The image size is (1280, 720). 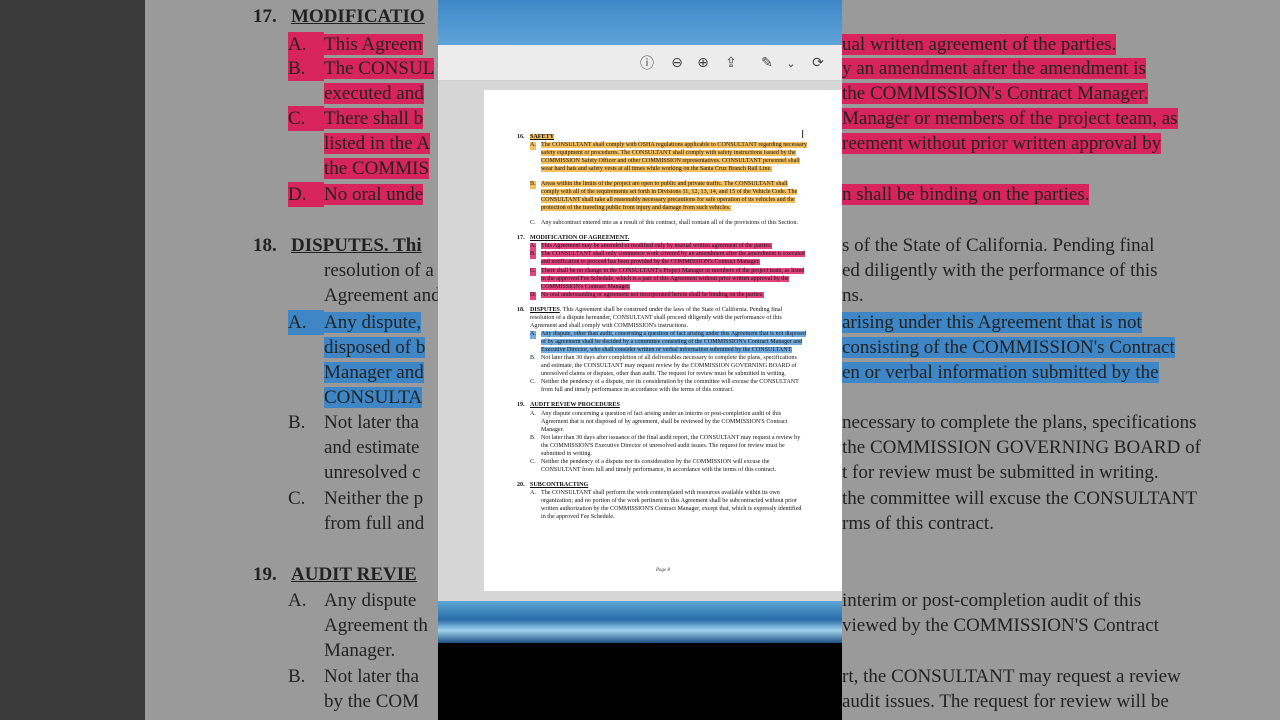 I want to click on background-text: the COMMIS, so click(x=377, y=168).